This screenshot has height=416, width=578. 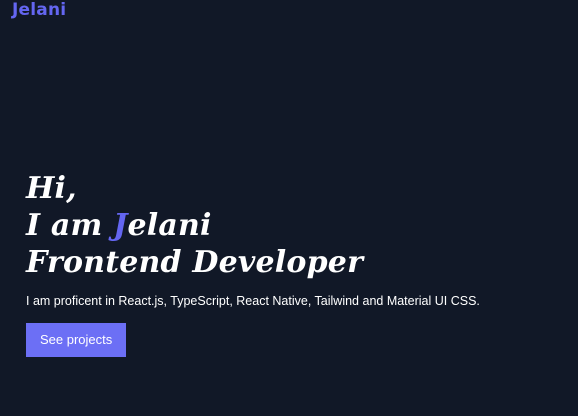 I want to click on hero-name-line: I am Jelani, so click(x=296, y=225).